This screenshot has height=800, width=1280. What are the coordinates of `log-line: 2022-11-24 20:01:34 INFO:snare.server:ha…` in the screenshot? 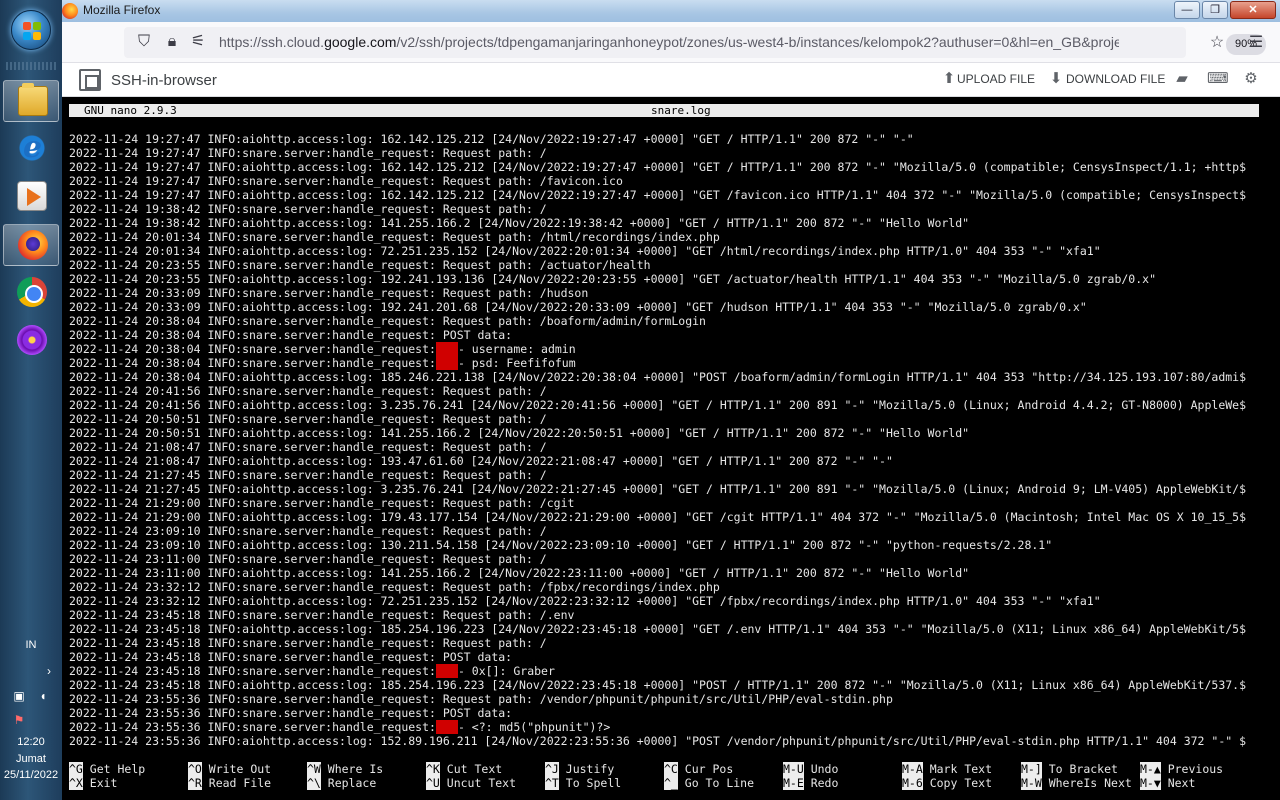 It's located at (394, 237).